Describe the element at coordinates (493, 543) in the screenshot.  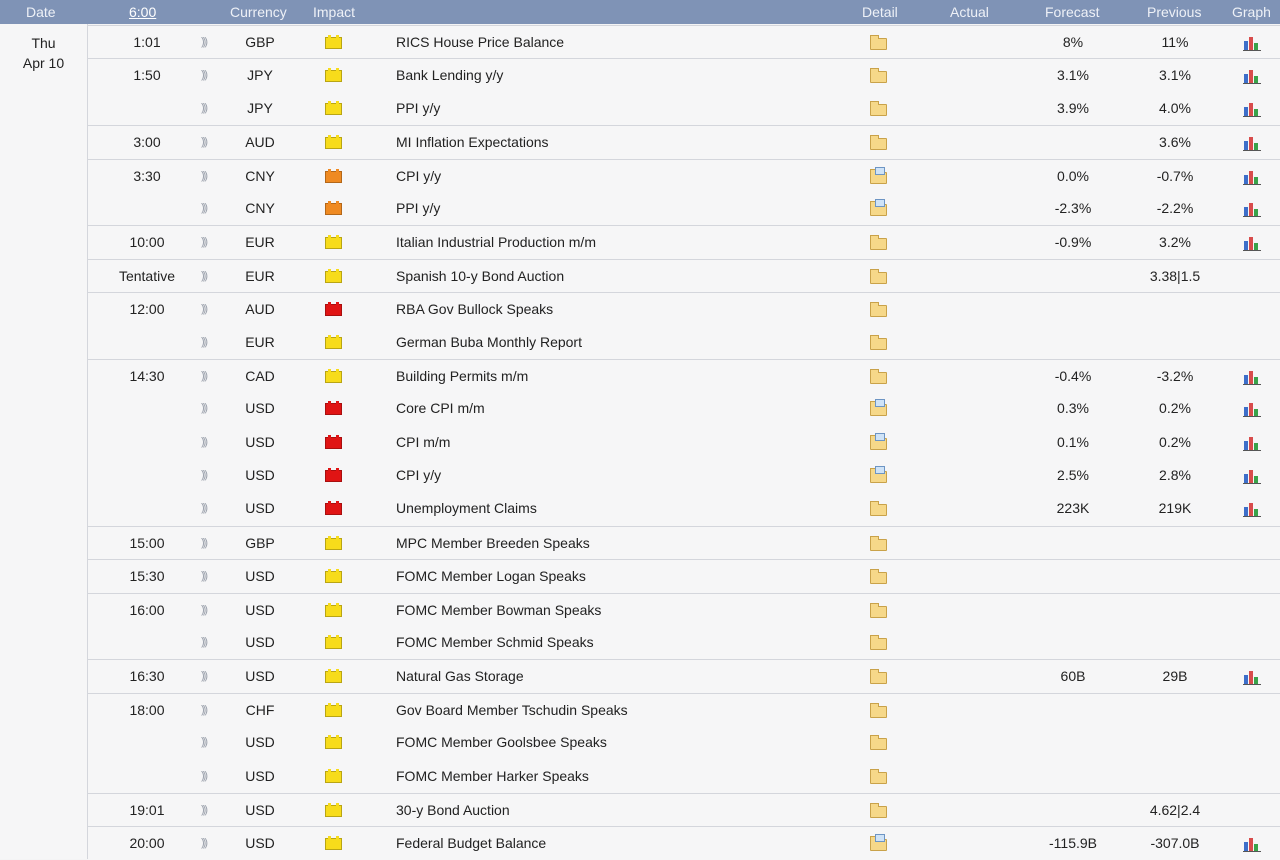
I see `event-name: MPC Member Breeden Speaks` at that location.